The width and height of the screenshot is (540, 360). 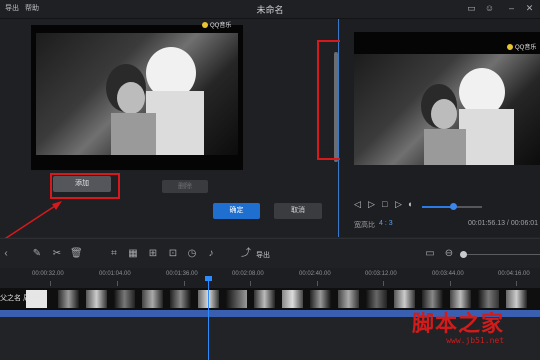 I want to click on volume-icon: ◖, so click(x=409, y=204).